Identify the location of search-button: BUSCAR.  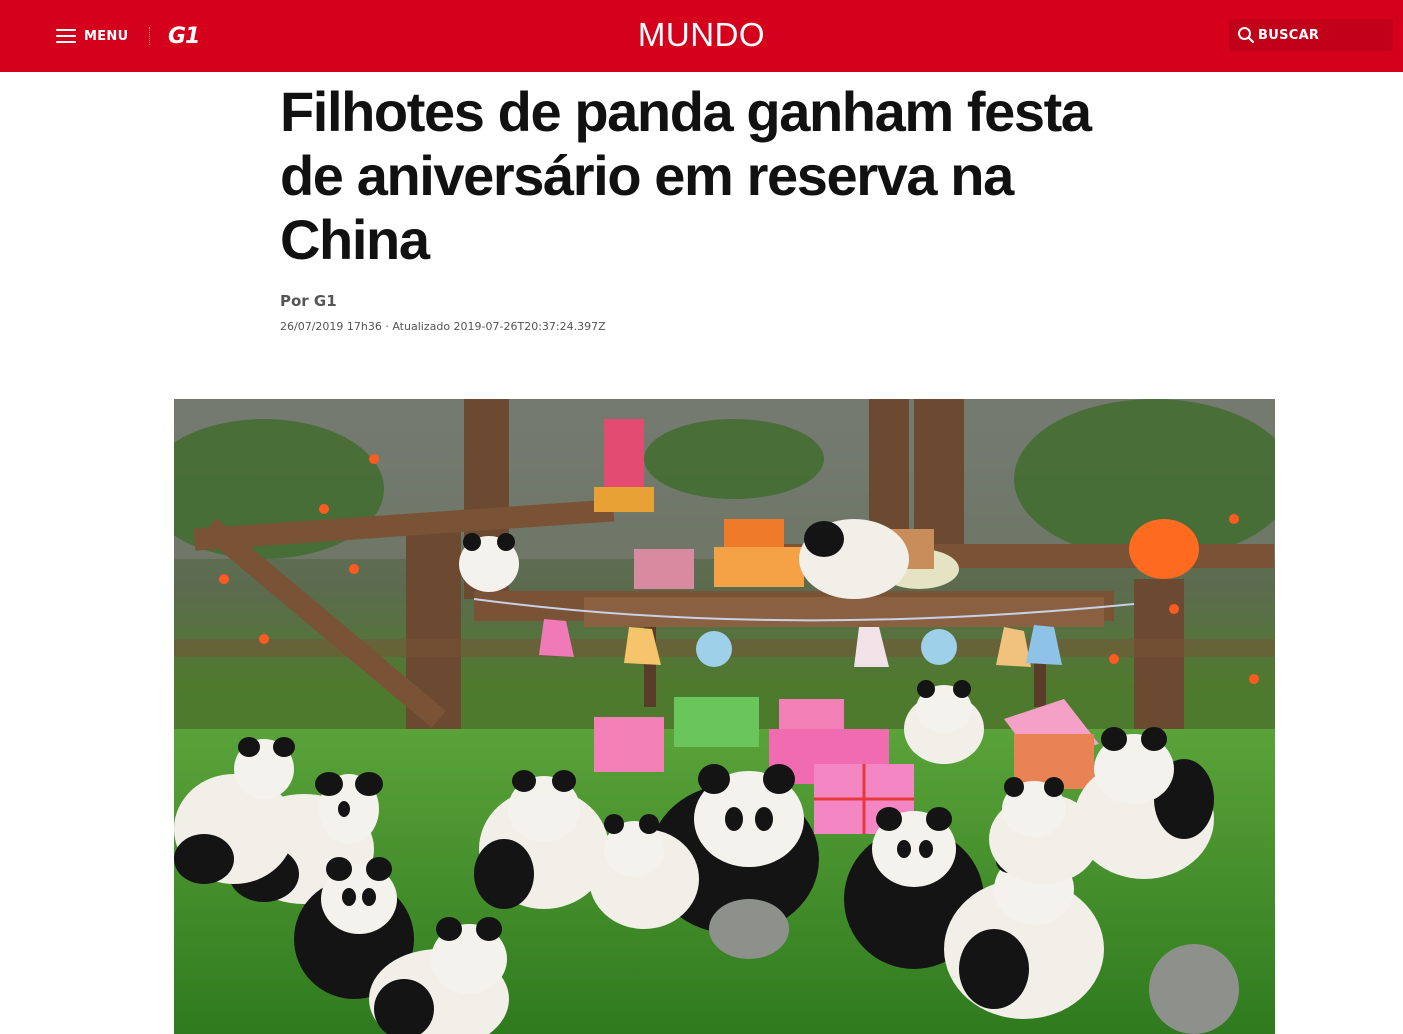
(1311, 35).